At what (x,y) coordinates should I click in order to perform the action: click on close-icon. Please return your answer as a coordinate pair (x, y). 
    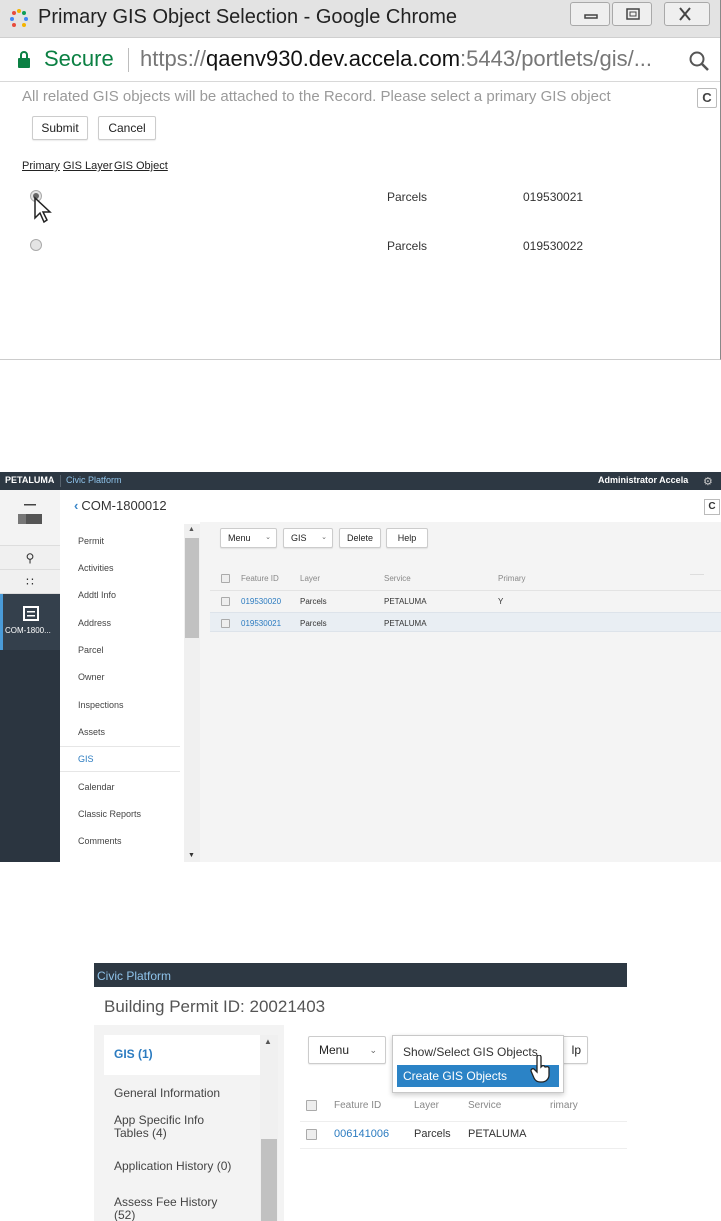
    Looking at the image, I should click on (685, 14).